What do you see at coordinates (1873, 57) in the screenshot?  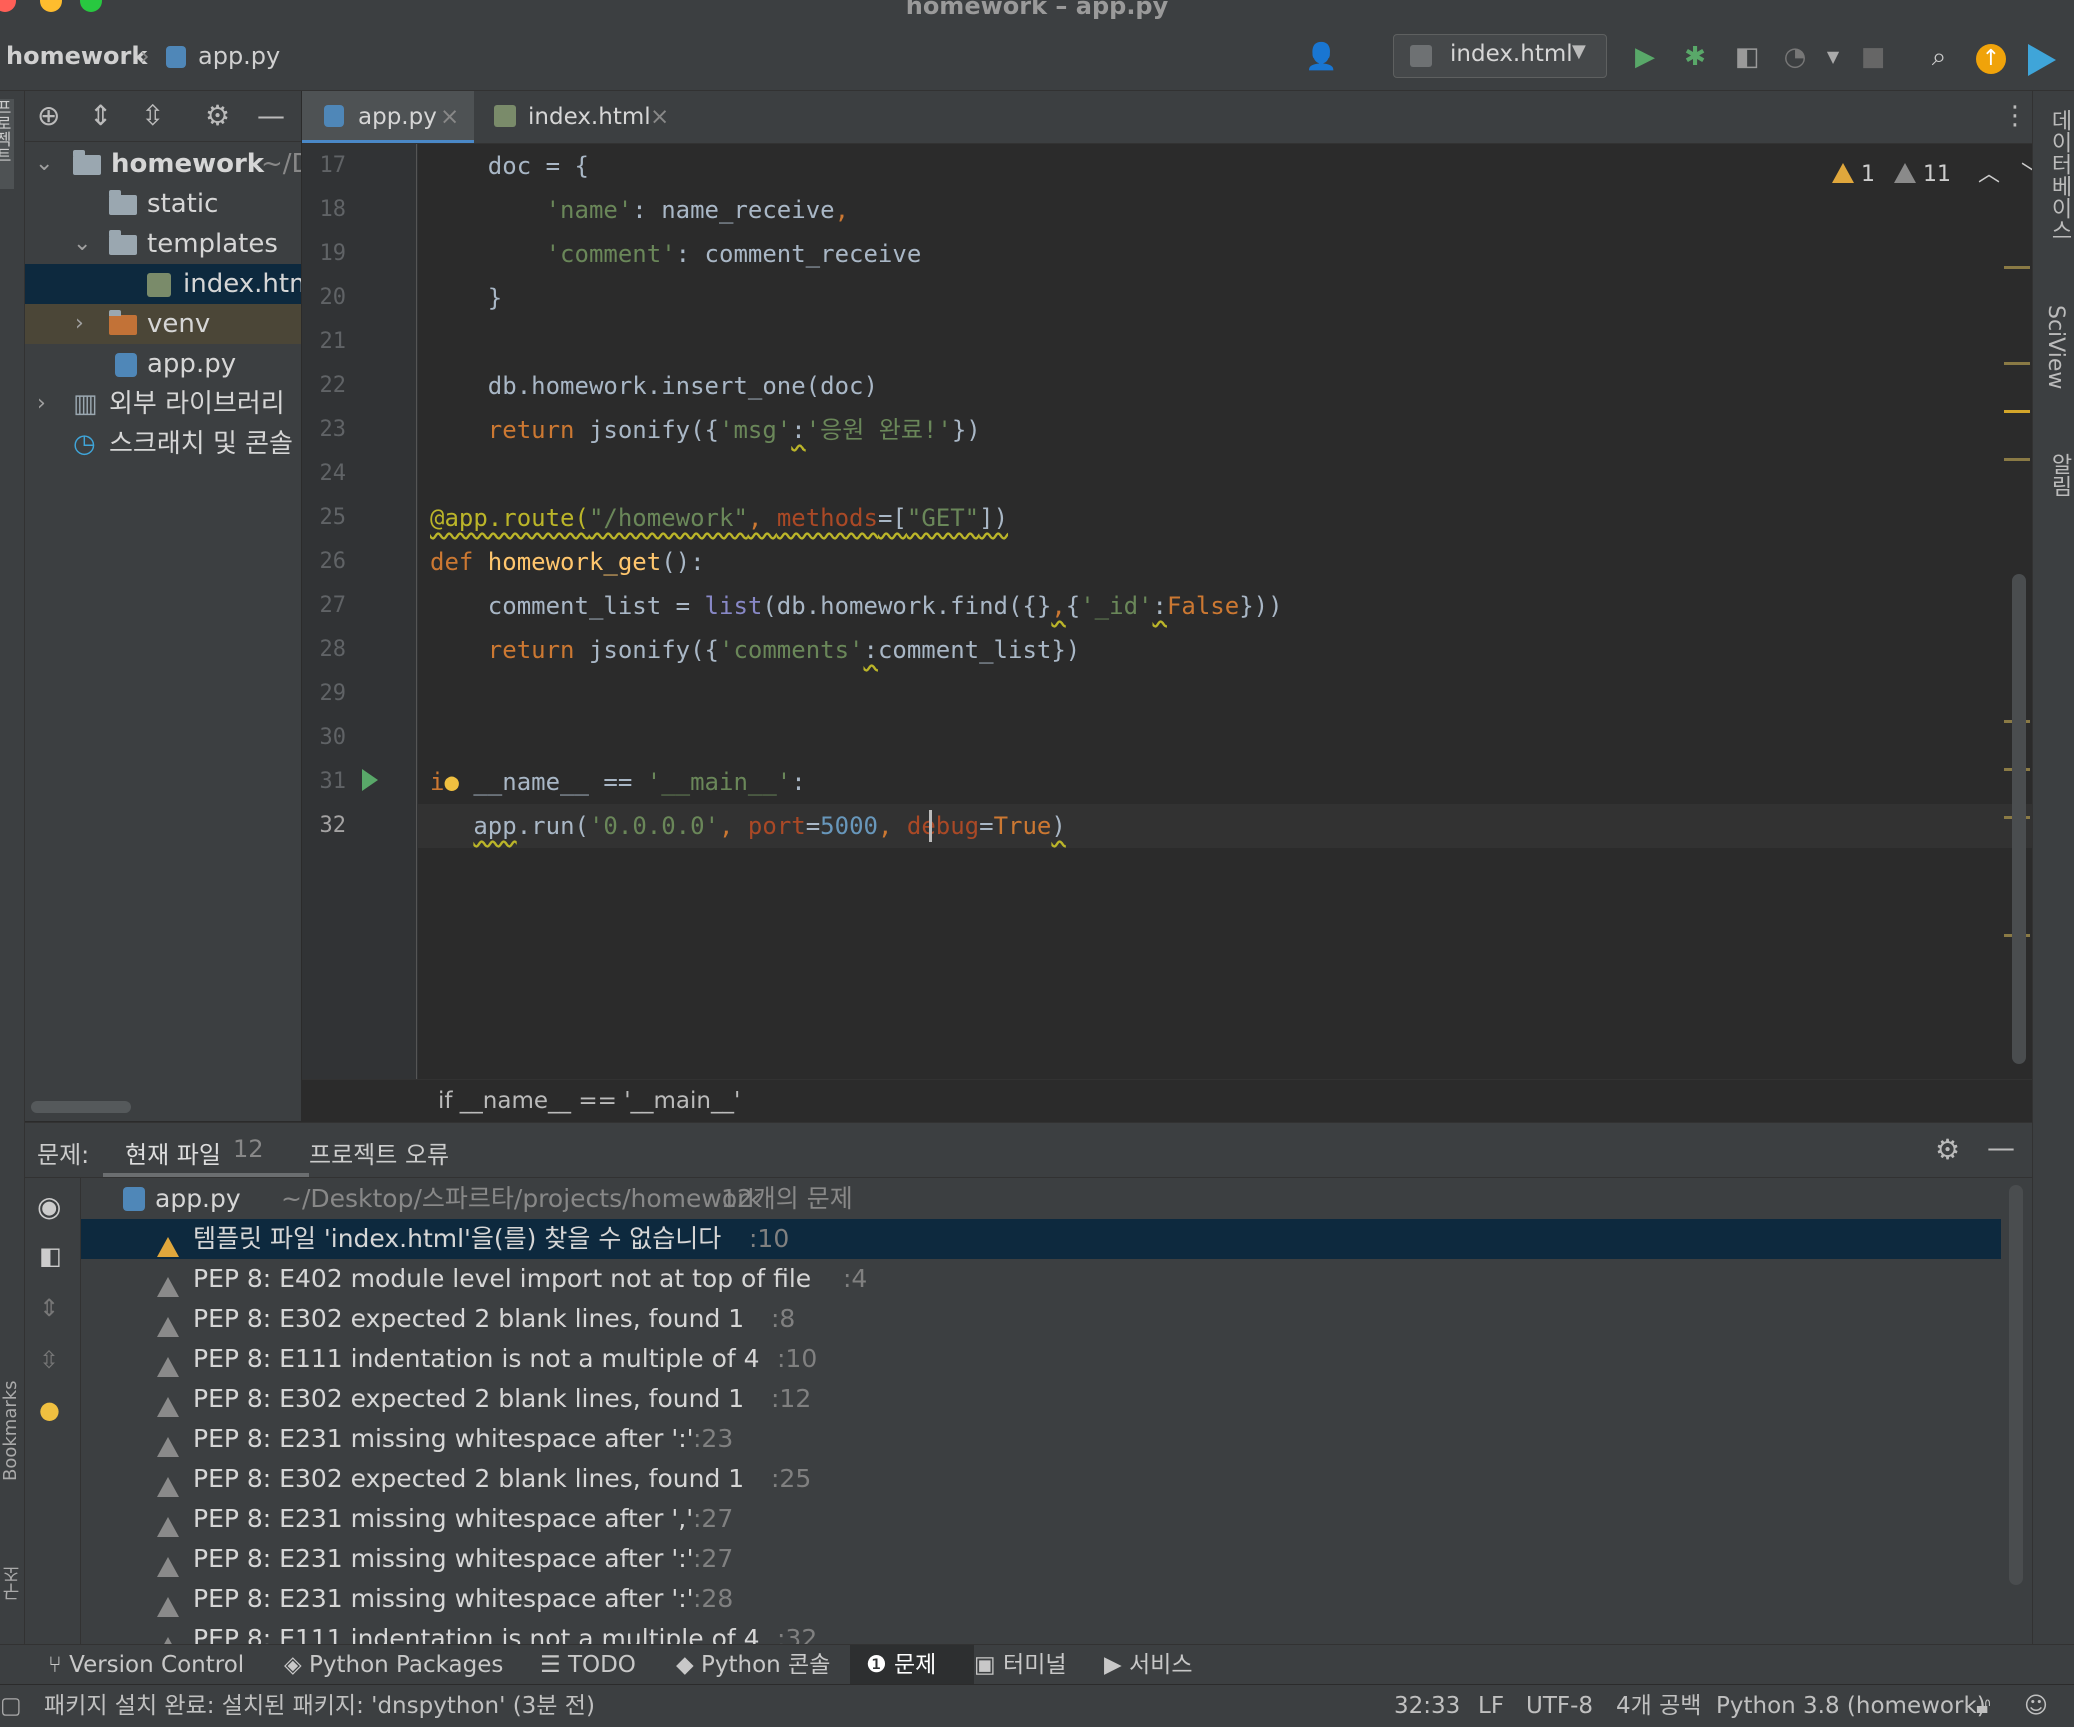 I see `stop-icon: ■` at bounding box center [1873, 57].